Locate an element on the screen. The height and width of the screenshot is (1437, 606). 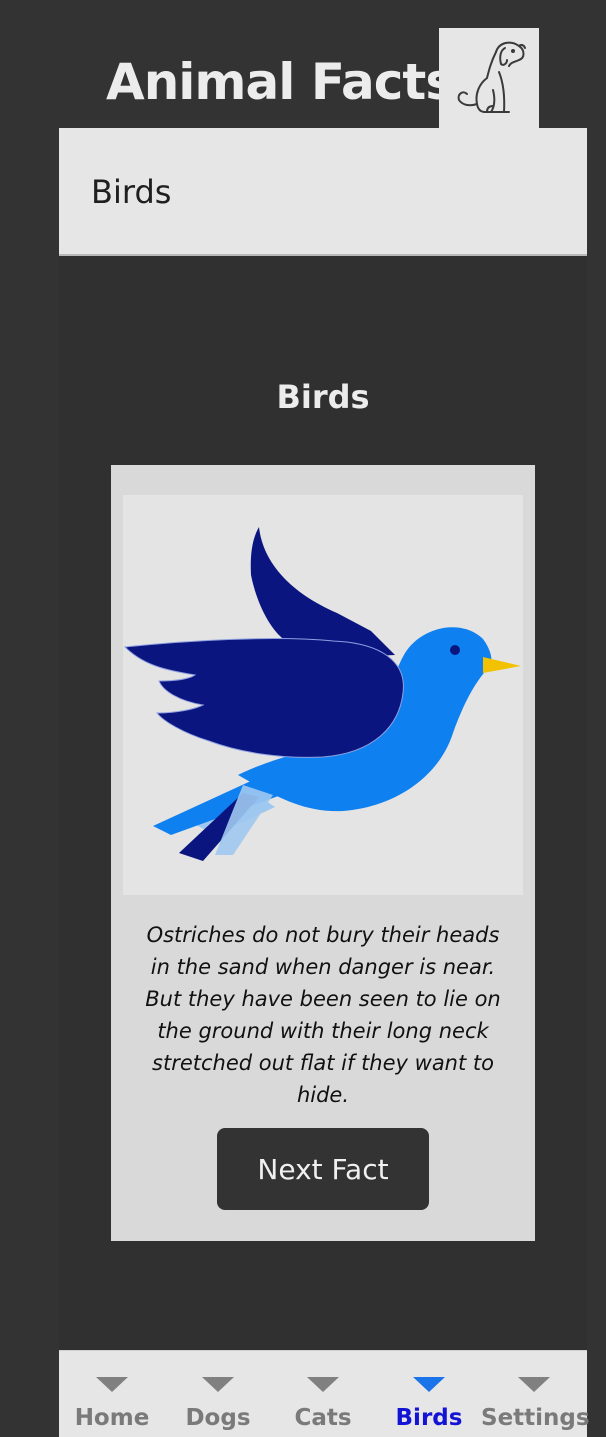
page-header-title: Birds is located at coordinates (131, 192).